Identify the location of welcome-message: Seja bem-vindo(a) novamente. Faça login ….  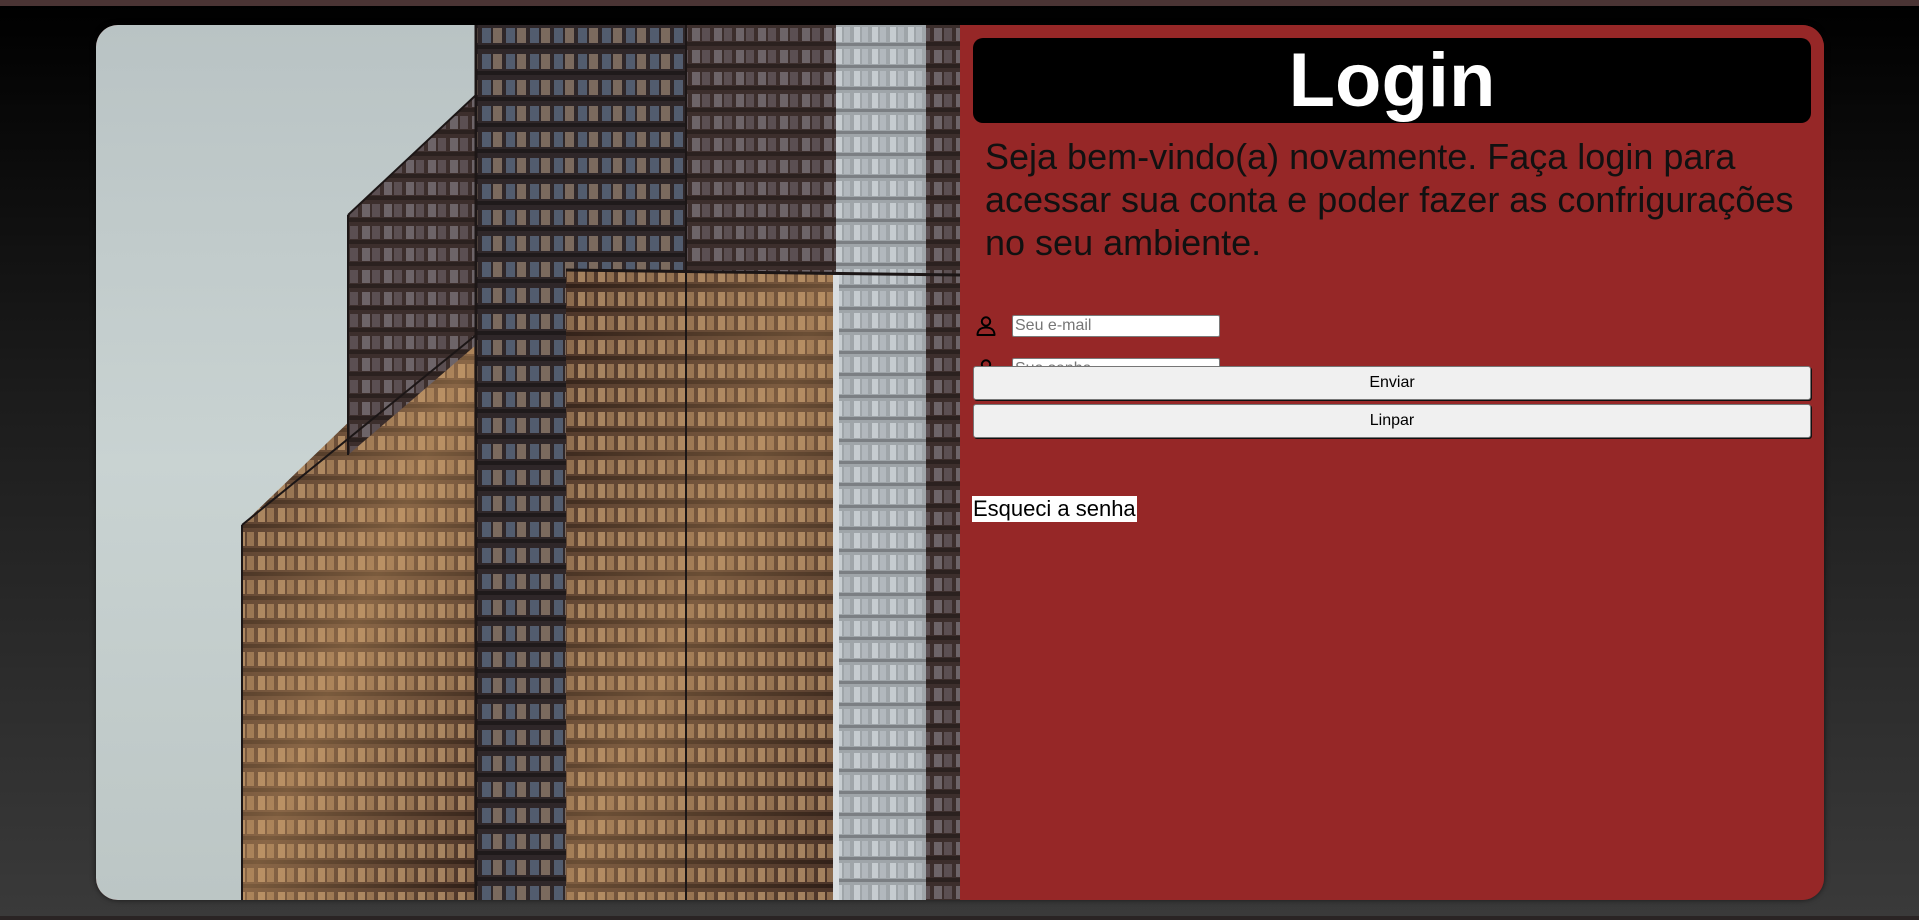
(1389, 199).